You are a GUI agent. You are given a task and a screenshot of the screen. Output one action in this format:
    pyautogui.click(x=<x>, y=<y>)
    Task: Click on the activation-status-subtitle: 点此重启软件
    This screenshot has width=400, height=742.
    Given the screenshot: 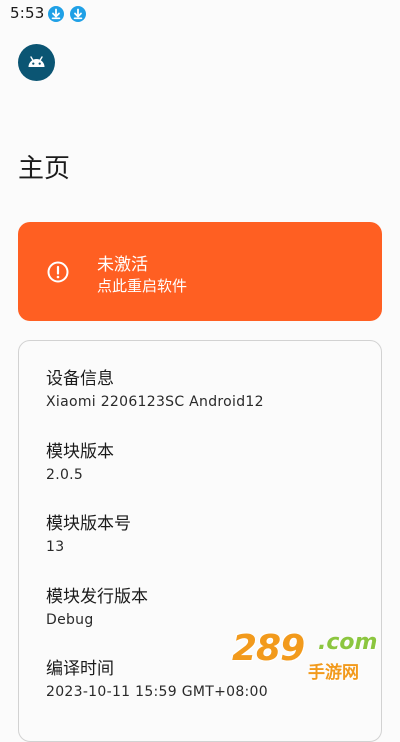 What is the action you would take?
    pyautogui.click(x=142, y=286)
    